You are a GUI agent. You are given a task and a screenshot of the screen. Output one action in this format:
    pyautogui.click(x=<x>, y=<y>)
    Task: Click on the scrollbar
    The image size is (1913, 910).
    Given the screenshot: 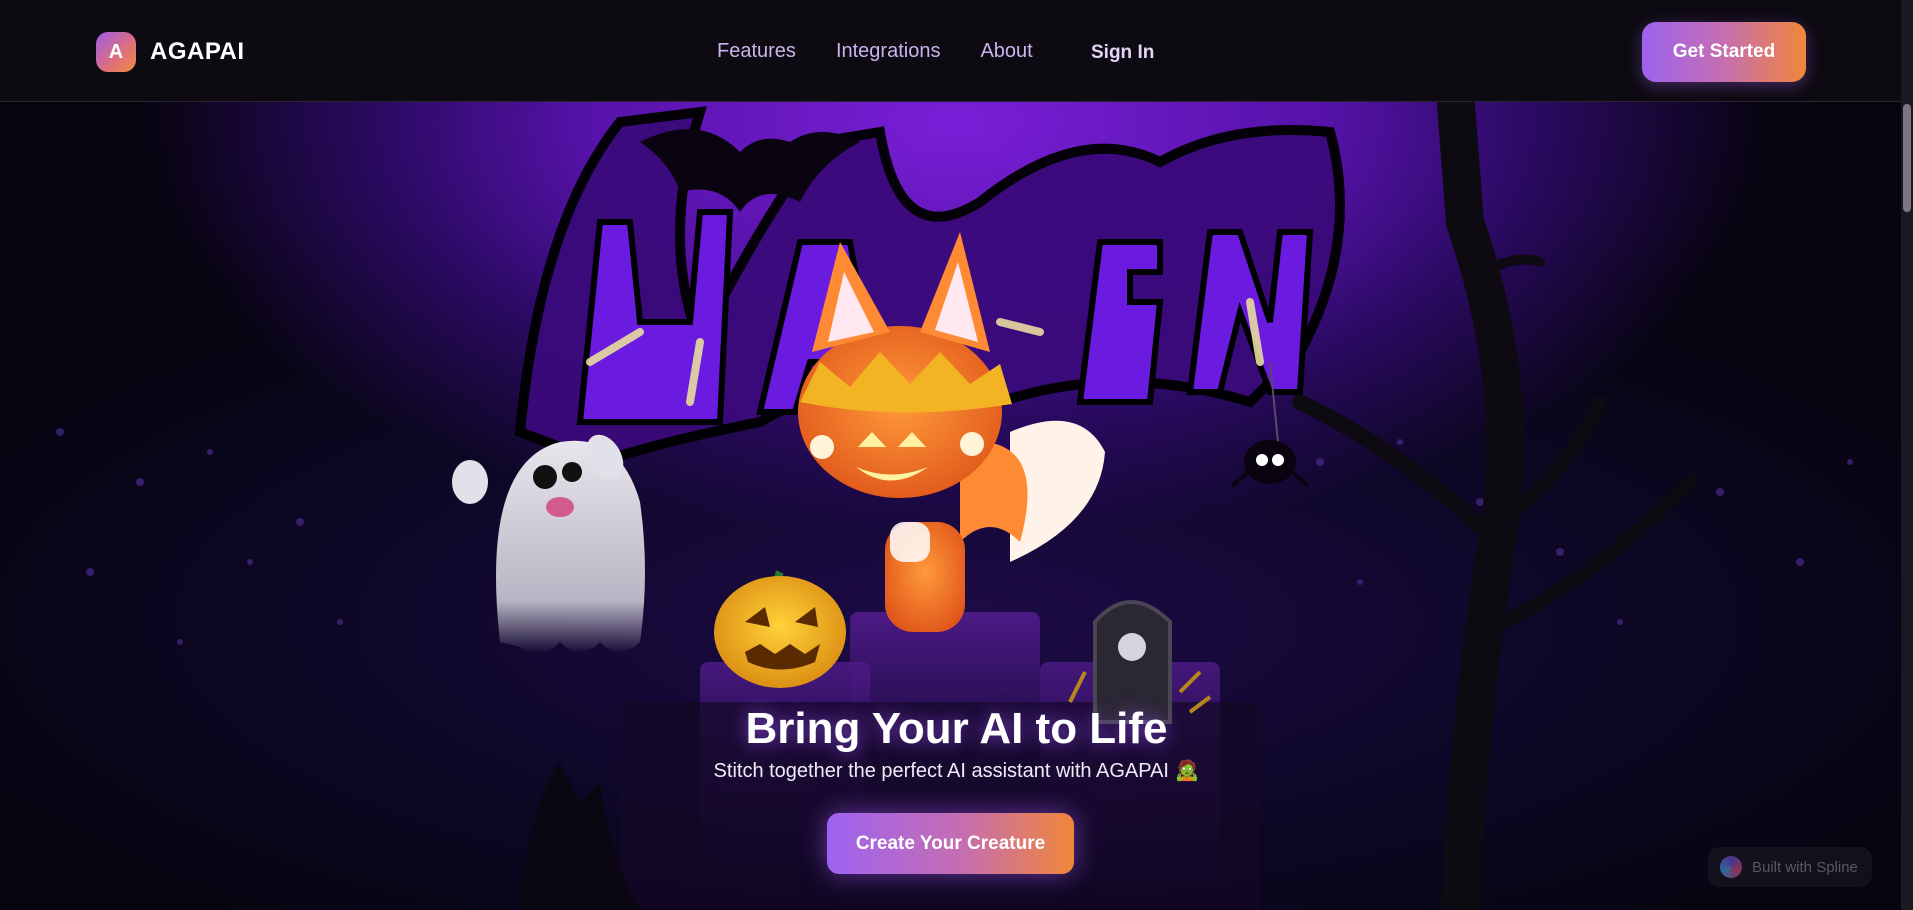 What is the action you would take?
    pyautogui.click(x=1907, y=455)
    